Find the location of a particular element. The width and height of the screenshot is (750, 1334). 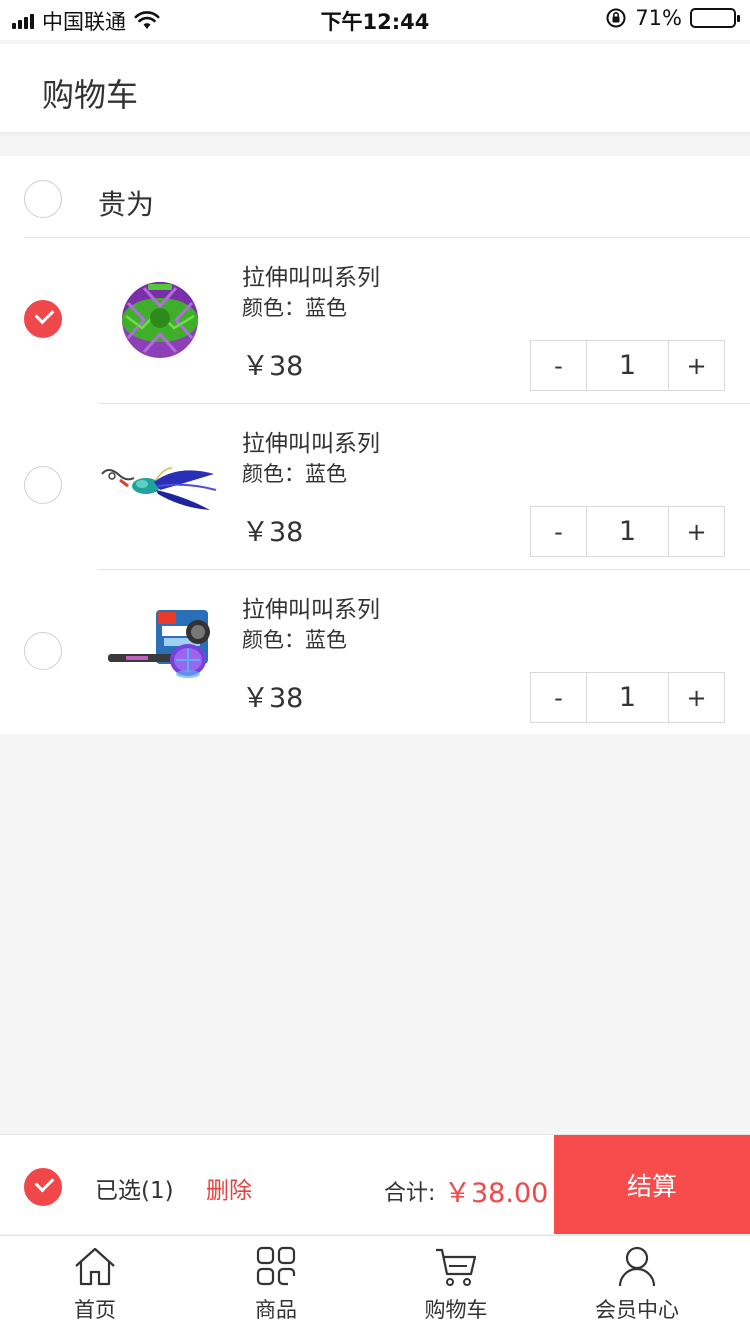

selected-count: 已选(1) is located at coordinates (134, 1191).